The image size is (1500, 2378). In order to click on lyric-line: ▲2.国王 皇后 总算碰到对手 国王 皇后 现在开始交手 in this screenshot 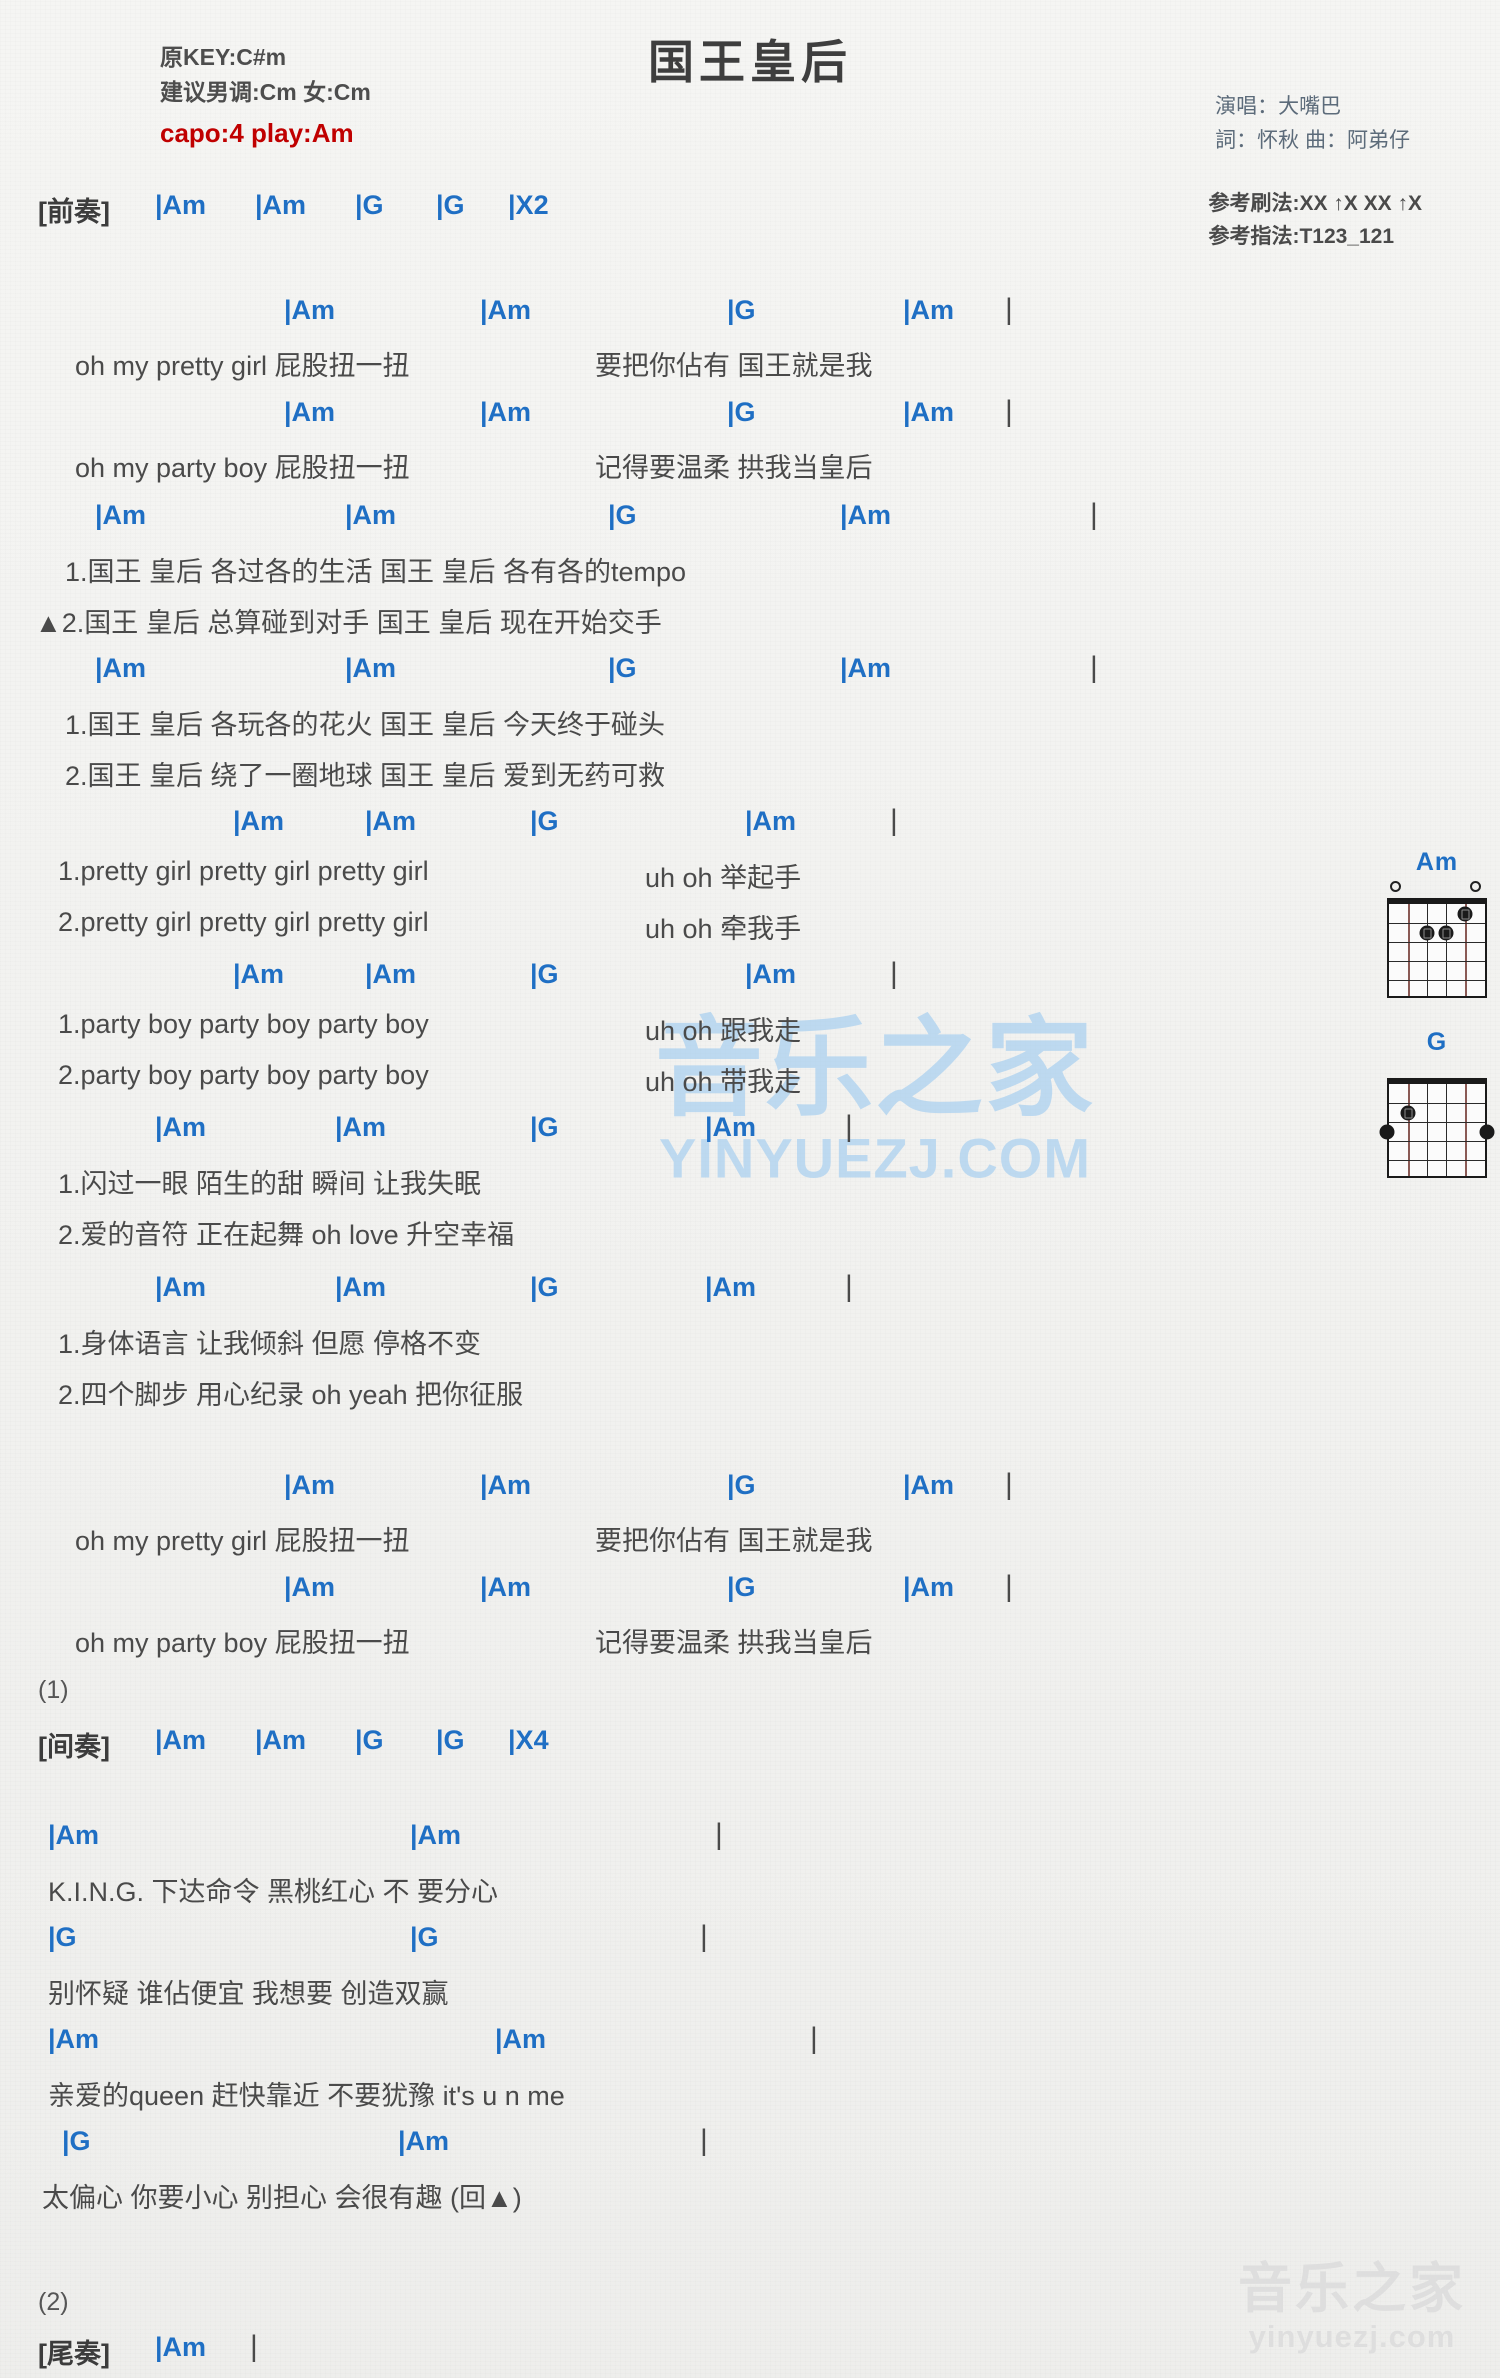, I will do `click(348, 623)`.